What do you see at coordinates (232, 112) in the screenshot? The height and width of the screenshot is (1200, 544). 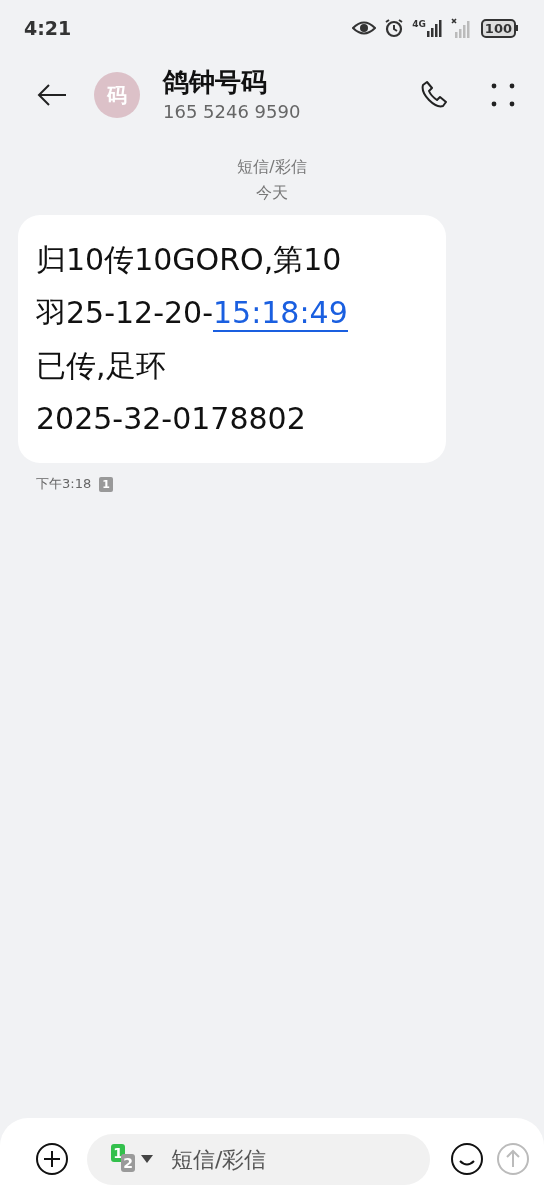 I see `contact-number: 165 5246 9590` at bounding box center [232, 112].